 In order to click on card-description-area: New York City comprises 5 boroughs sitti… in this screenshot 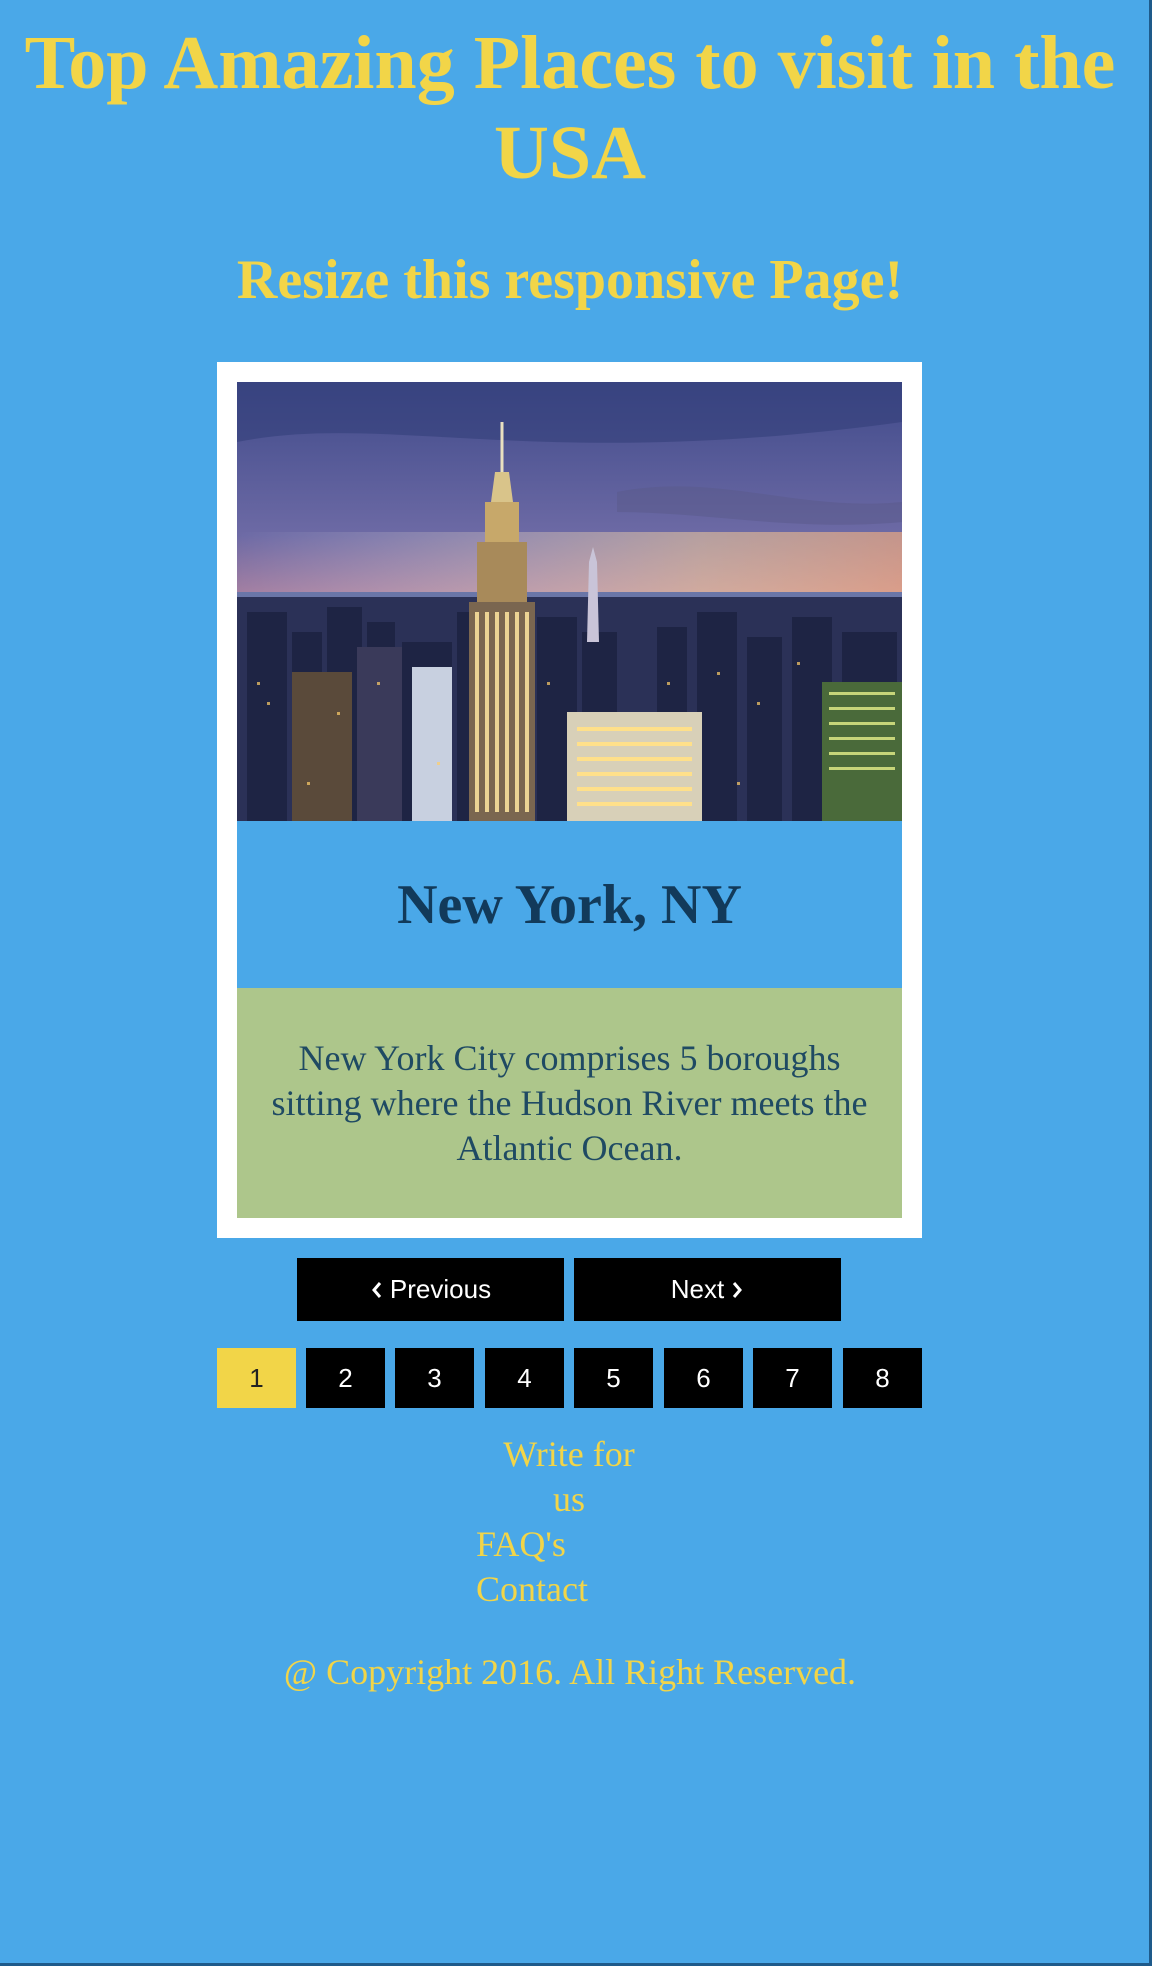, I will do `click(569, 1103)`.